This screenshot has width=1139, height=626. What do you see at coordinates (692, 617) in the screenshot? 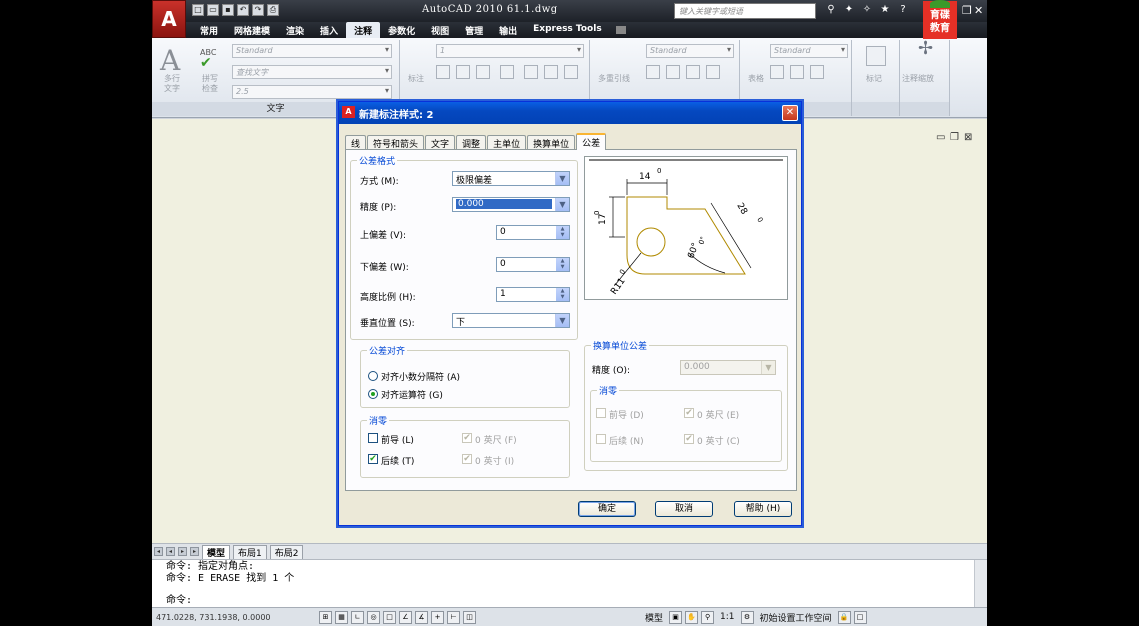
I see `pan-icon: ✋` at bounding box center [692, 617].